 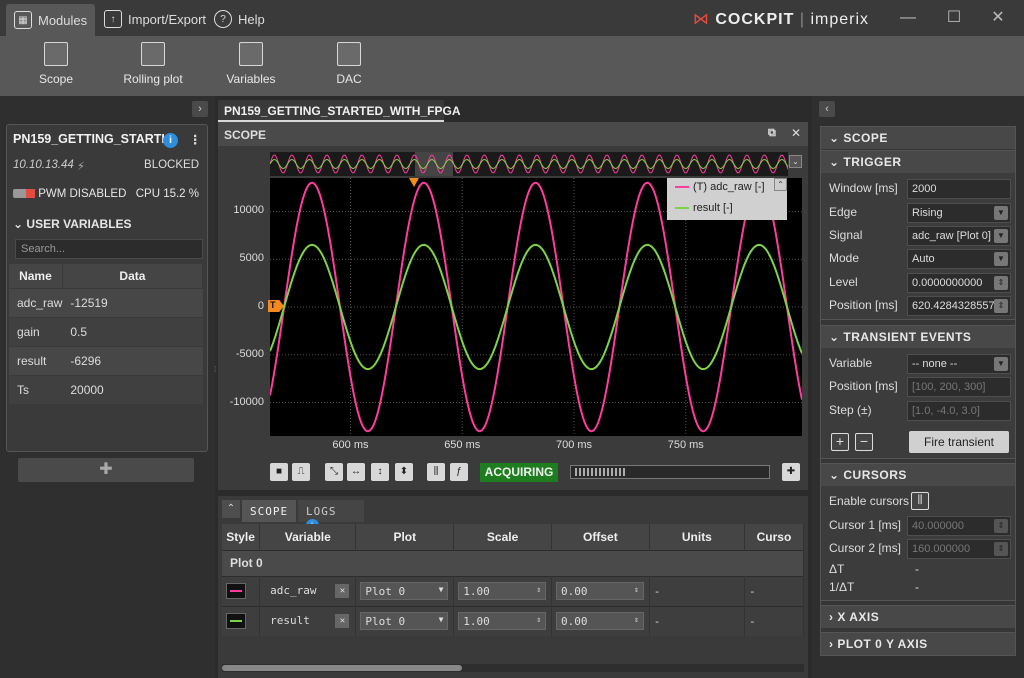 What do you see at coordinates (959, 442) in the screenshot?
I see `fire-transient-button: Fire transient` at bounding box center [959, 442].